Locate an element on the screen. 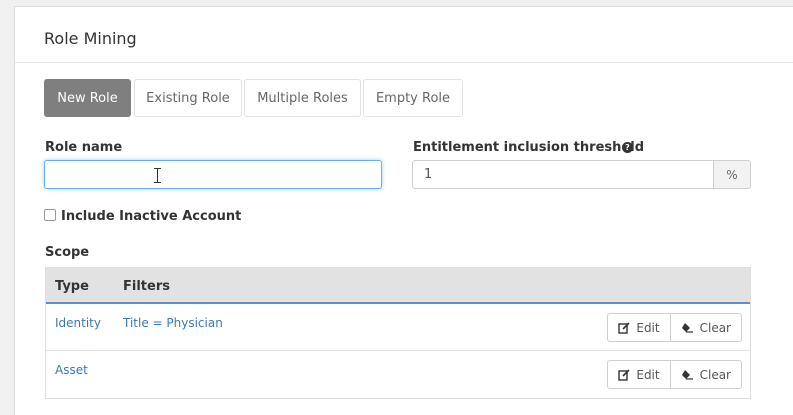  table-row: Asset Edit Clear is located at coordinates (398, 374).